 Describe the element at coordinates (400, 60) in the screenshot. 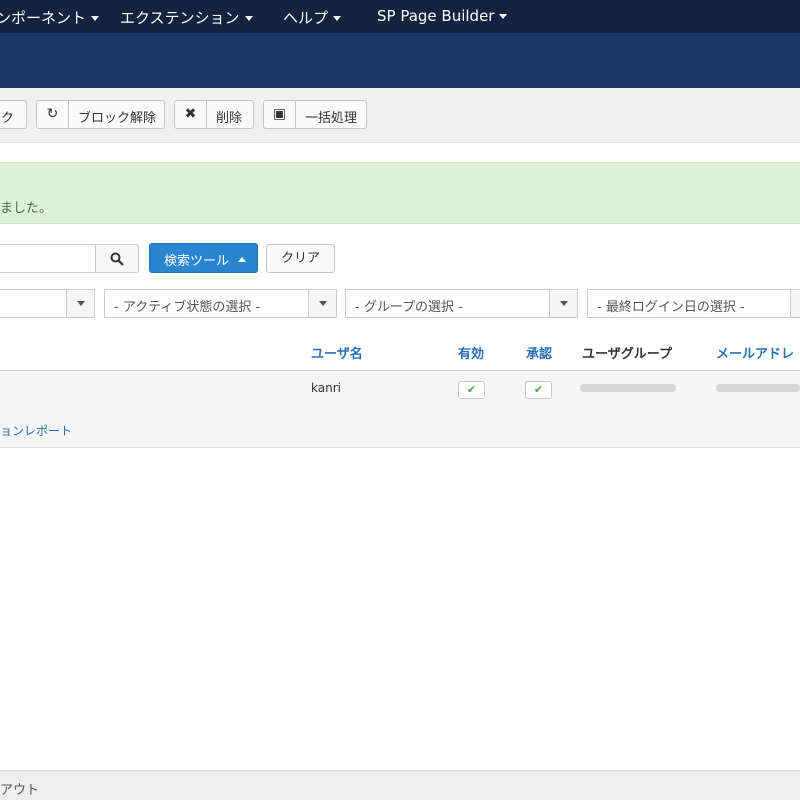

I see `page-header` at that location.